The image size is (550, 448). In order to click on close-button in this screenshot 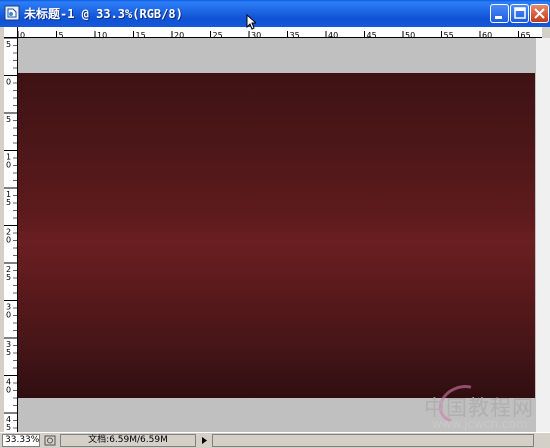, I will do `click(539, 13)`.